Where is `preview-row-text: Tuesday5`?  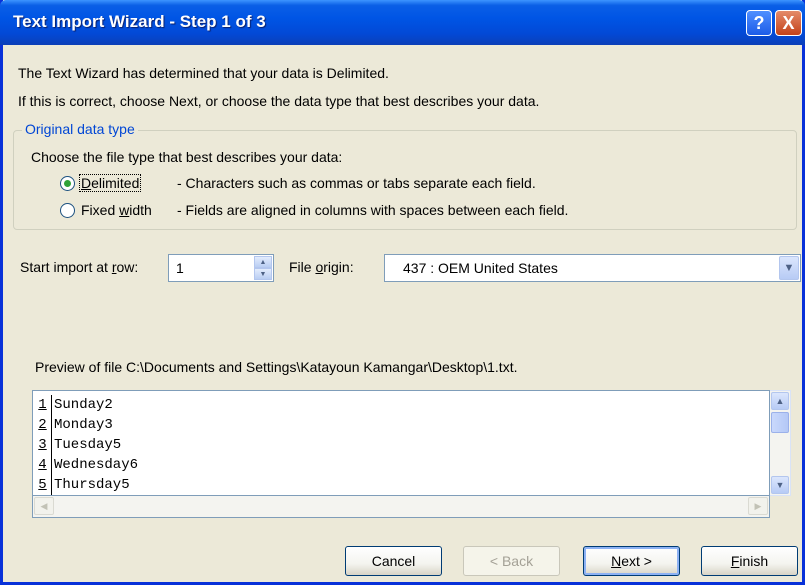
preview-row-text: Tuesday5 is located at coordinates (88, 445).